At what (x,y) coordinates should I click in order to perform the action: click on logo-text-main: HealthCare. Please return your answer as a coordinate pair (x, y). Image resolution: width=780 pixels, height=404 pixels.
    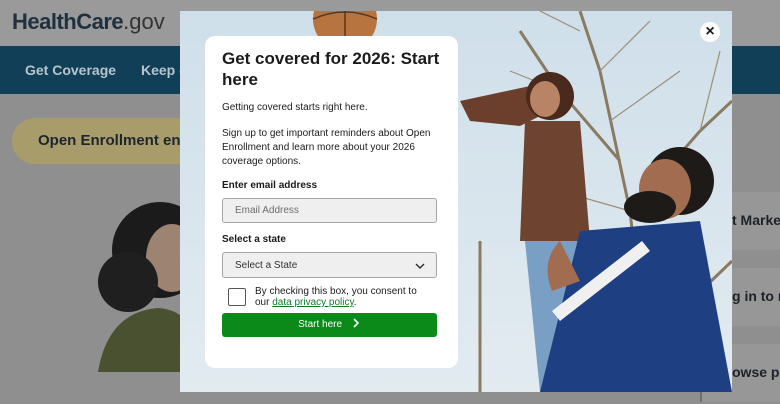
    Looking at the image, I should click on (68, 21).